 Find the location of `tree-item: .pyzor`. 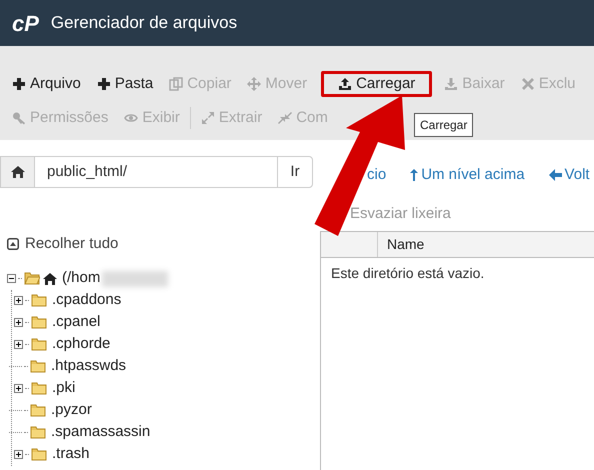

tree-item: .pyzor is located at coordinates (71, 410).